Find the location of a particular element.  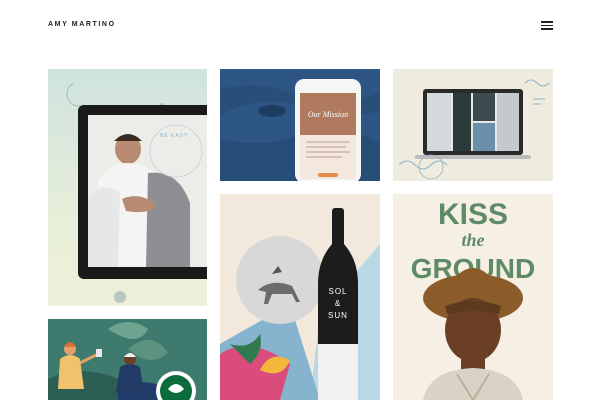

moon-icon is located at coordinates (75, 94).